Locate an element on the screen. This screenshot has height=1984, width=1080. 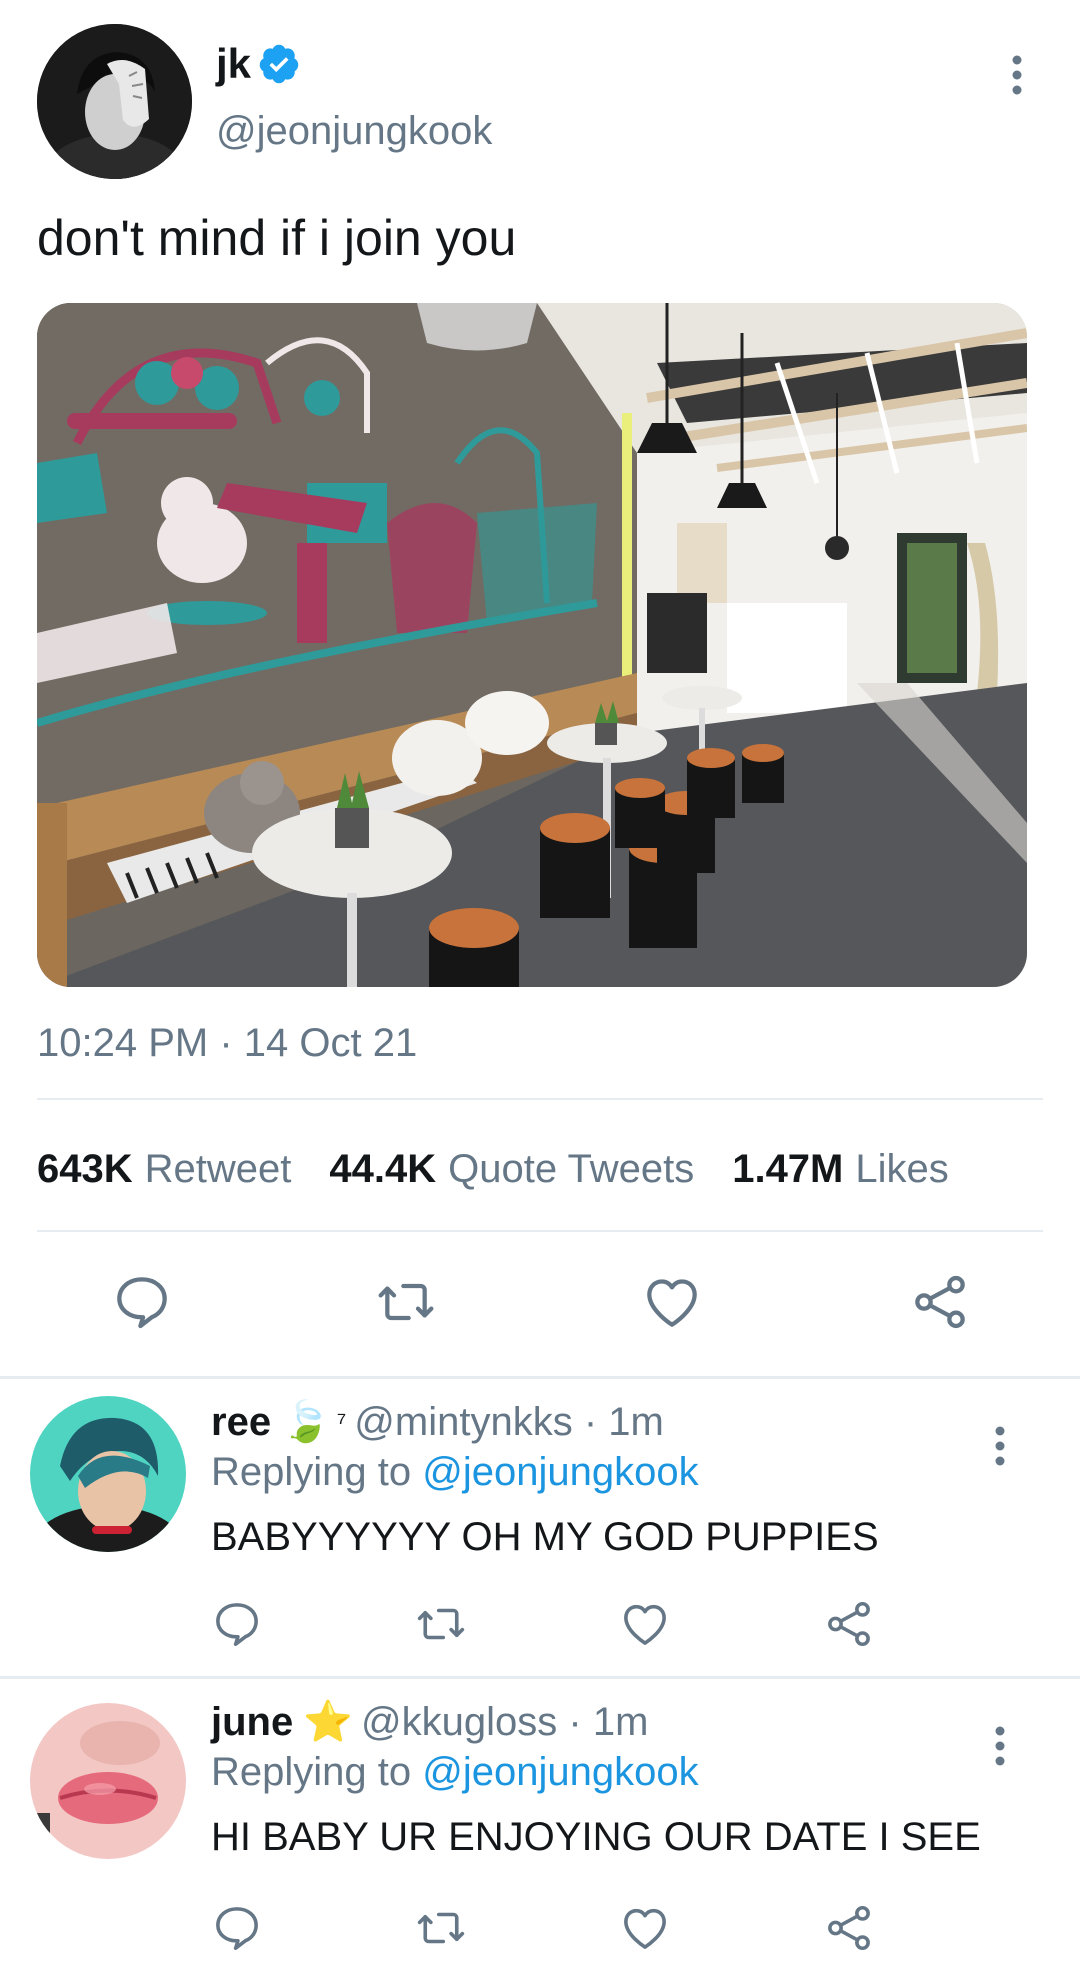
tweet-text: don't mind if i join you is located at coordinates (277, 238).